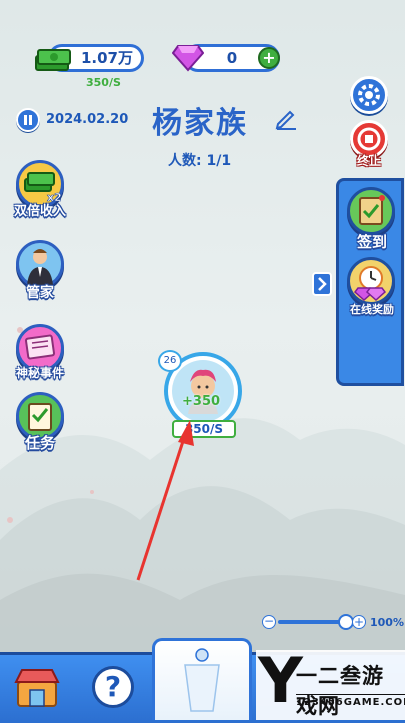  What do you see at coordinates (269, 622) in the screenshot?
I see `zoom-out-button: −` at bounding box center [269, 622].